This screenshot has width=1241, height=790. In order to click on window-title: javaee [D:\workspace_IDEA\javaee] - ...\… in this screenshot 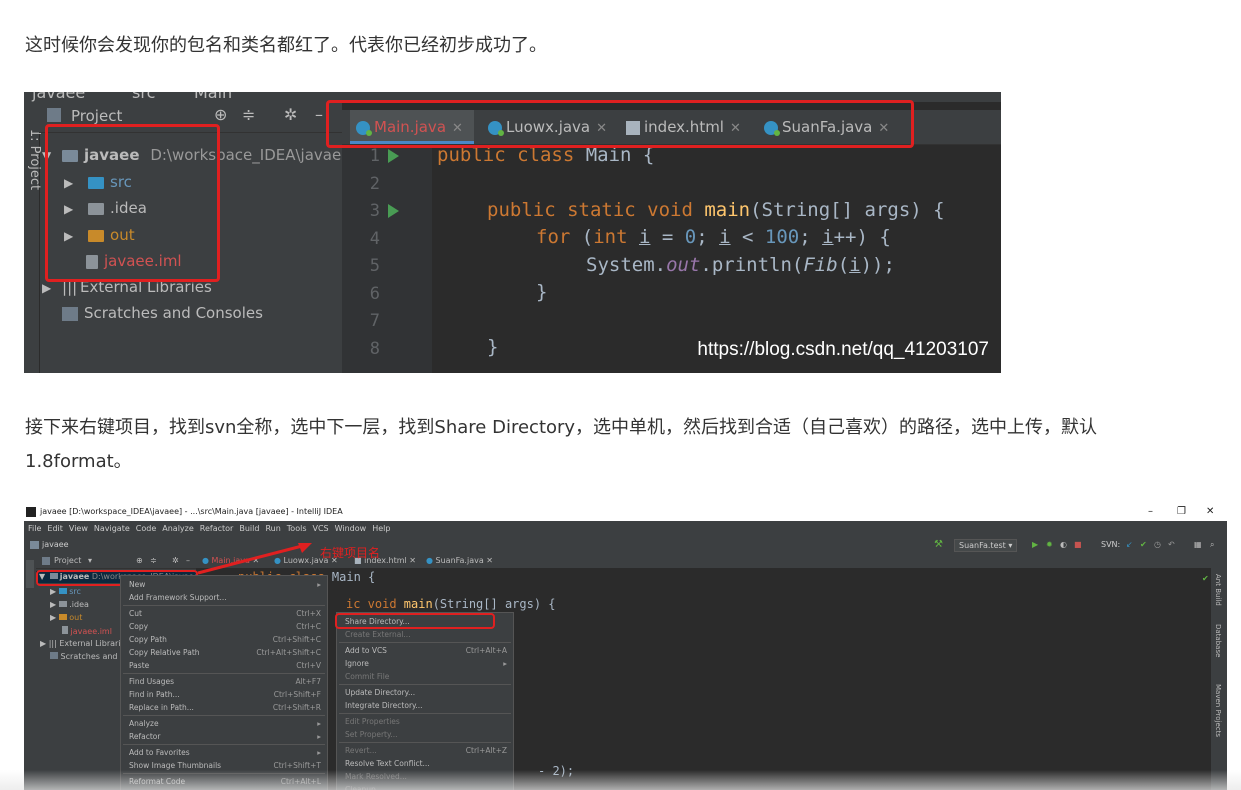, I will do `click(191, 511)`.